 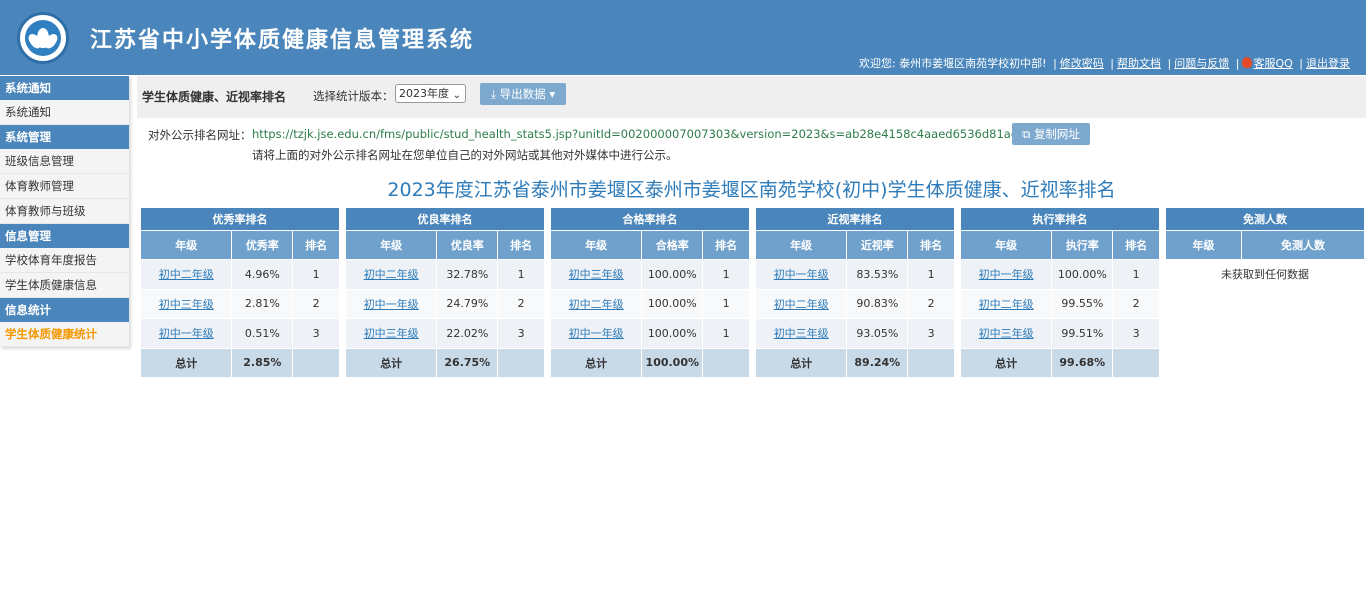 I want to click on table-row: 初中二年级 99.55% 2, so click(x=1059, y=303).